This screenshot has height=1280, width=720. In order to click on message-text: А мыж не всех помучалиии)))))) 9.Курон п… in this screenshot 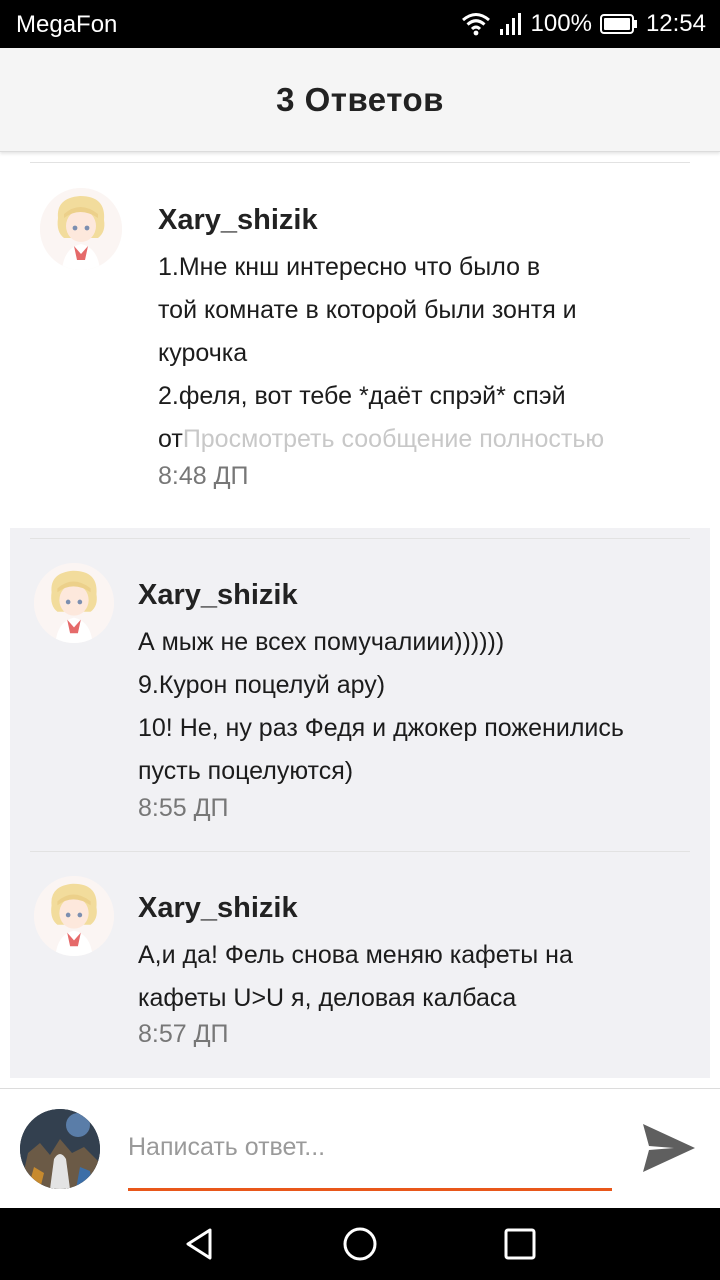, I will do `click(418, 707)`.